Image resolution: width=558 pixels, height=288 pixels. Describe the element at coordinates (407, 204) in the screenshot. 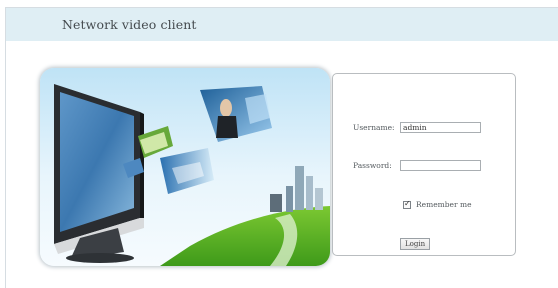

I see `remember-me-checkbox` at that location.